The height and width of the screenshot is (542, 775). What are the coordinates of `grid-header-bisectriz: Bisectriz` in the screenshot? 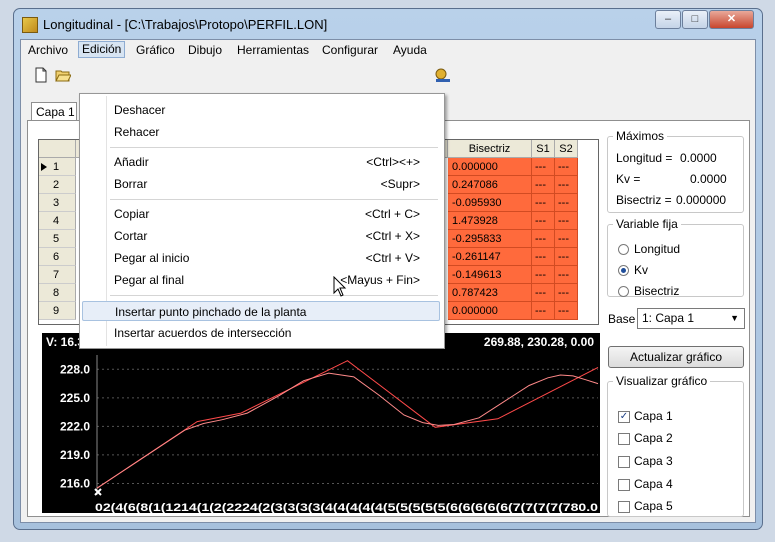 It's located at (490, 149).